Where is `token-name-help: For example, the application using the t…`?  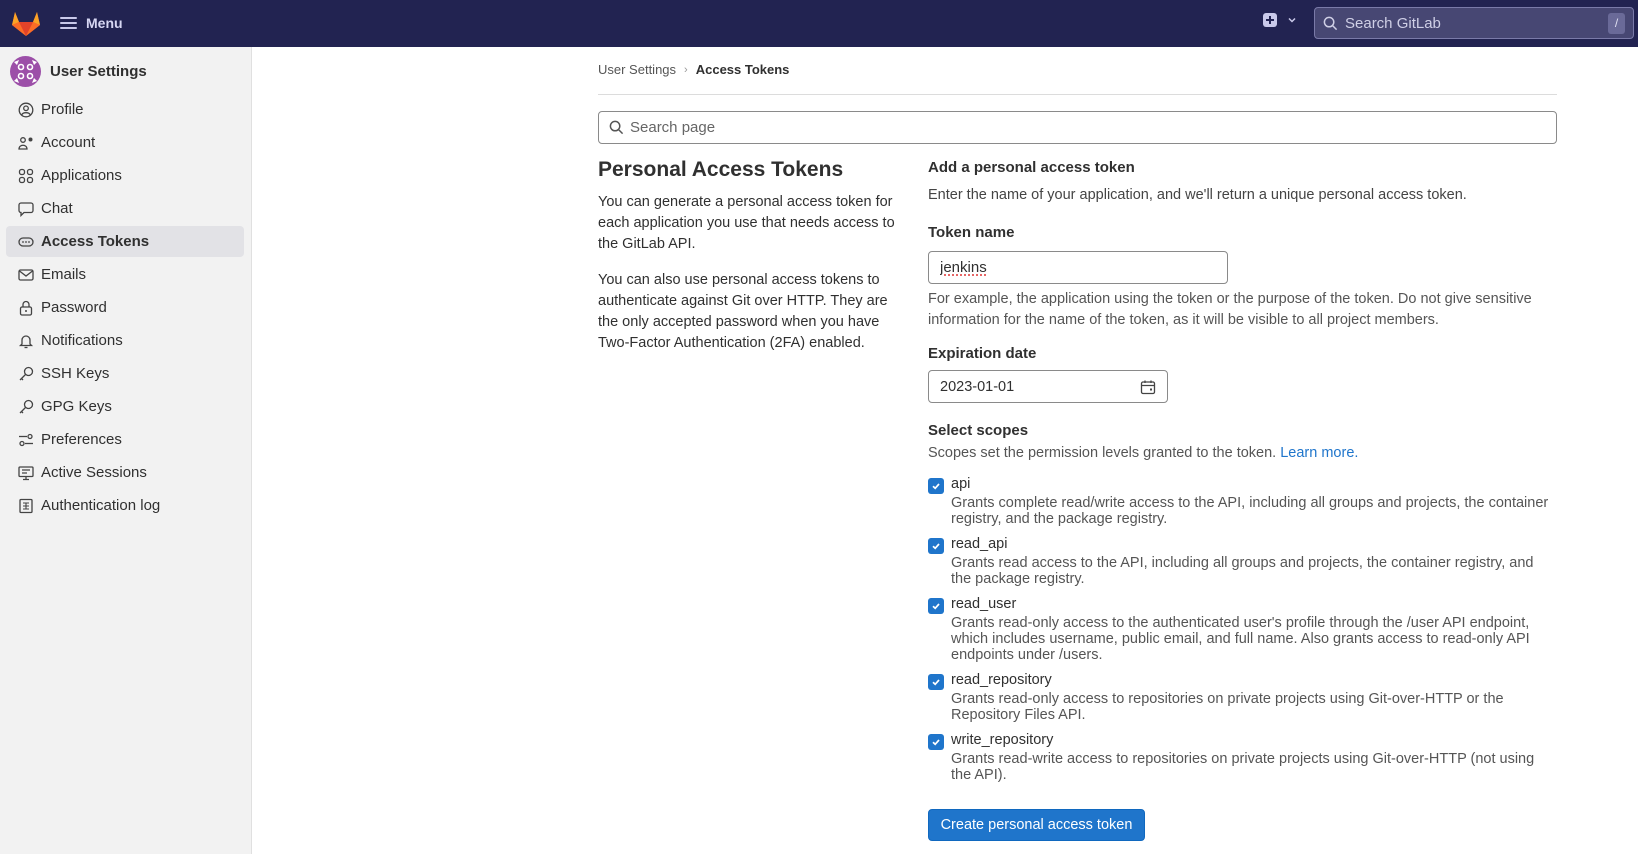
token-name-help: For example, the application using the t… is located at coordinates (1230, 309).